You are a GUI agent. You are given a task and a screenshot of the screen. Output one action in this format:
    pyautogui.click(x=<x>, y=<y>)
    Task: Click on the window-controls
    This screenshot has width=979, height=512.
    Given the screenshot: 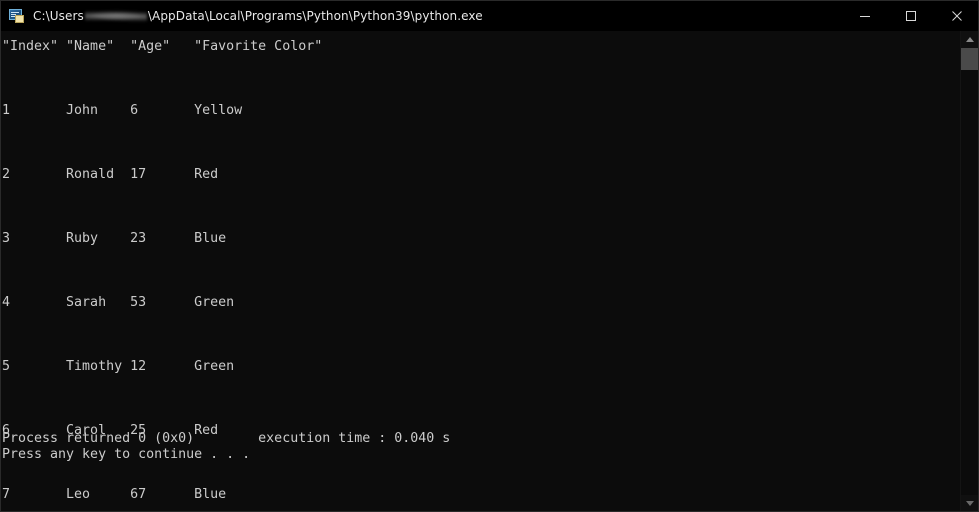 What is the action you would take?
    pyautogui.click(x=910, y=16)
    